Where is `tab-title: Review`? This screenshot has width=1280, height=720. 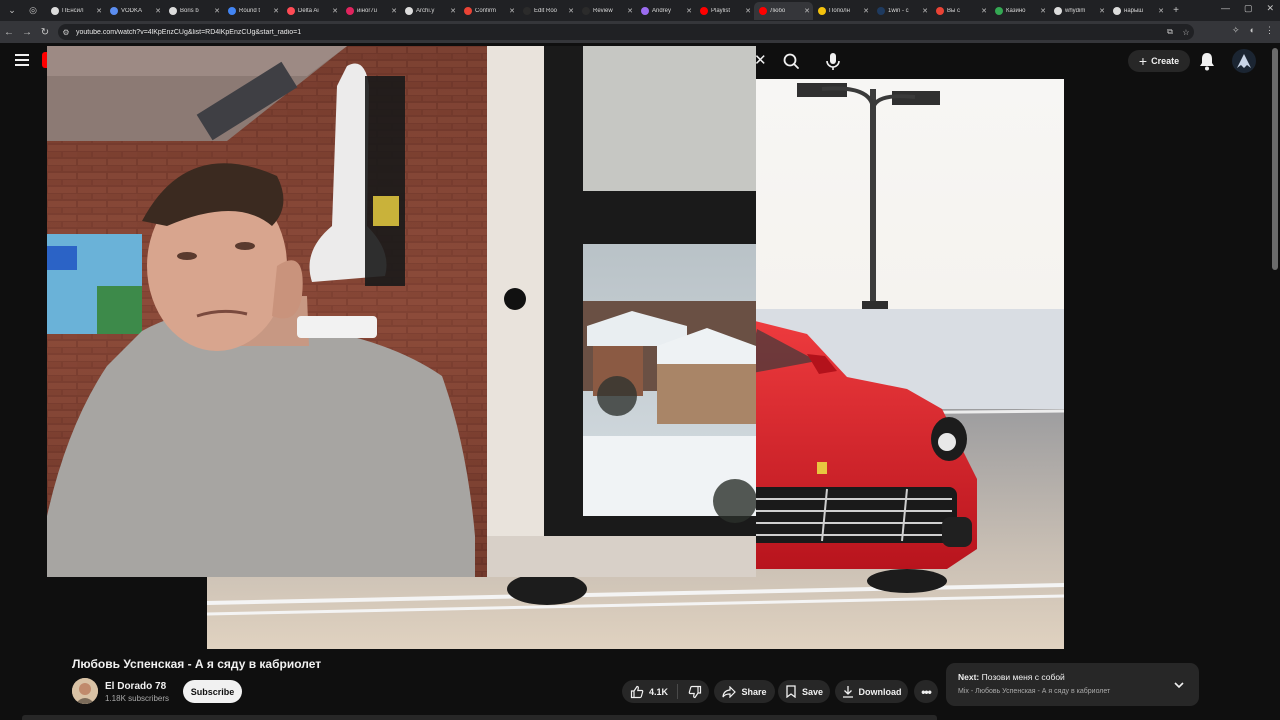 tab-title: Review is located at coordinates (603, 10).